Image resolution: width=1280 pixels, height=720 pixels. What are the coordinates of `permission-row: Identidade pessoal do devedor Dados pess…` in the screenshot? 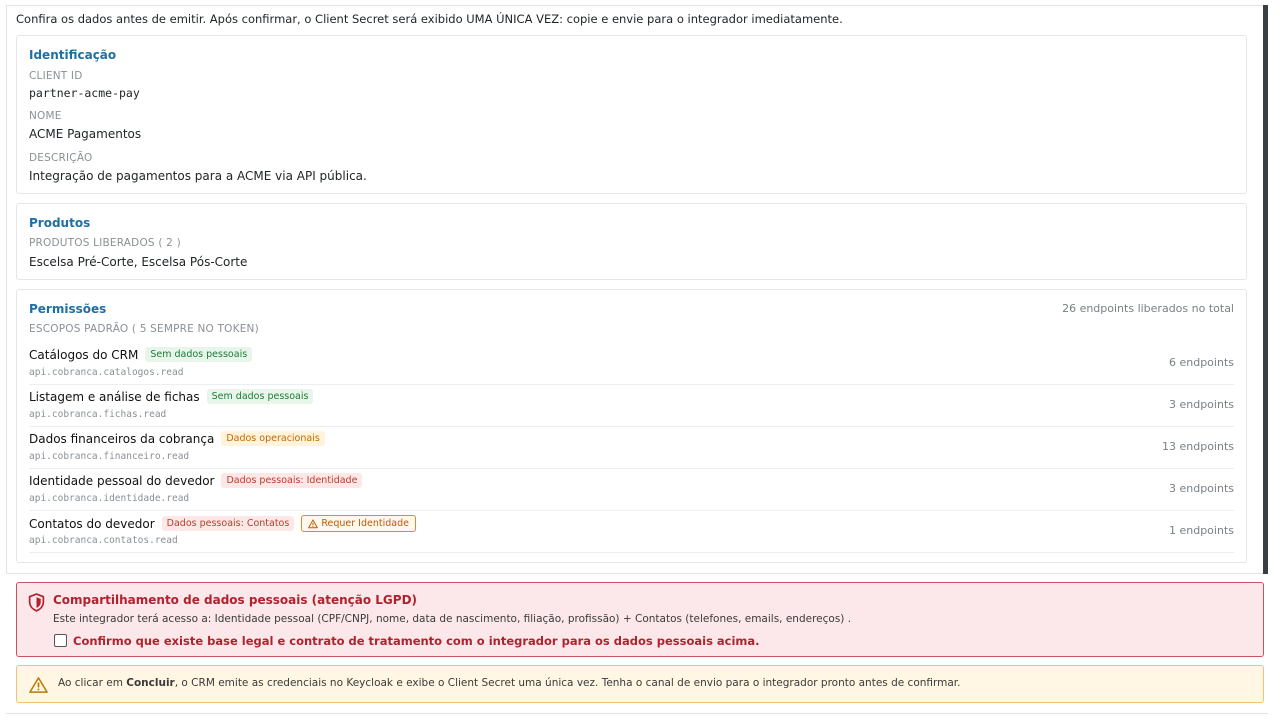 It's located at (631, 490).